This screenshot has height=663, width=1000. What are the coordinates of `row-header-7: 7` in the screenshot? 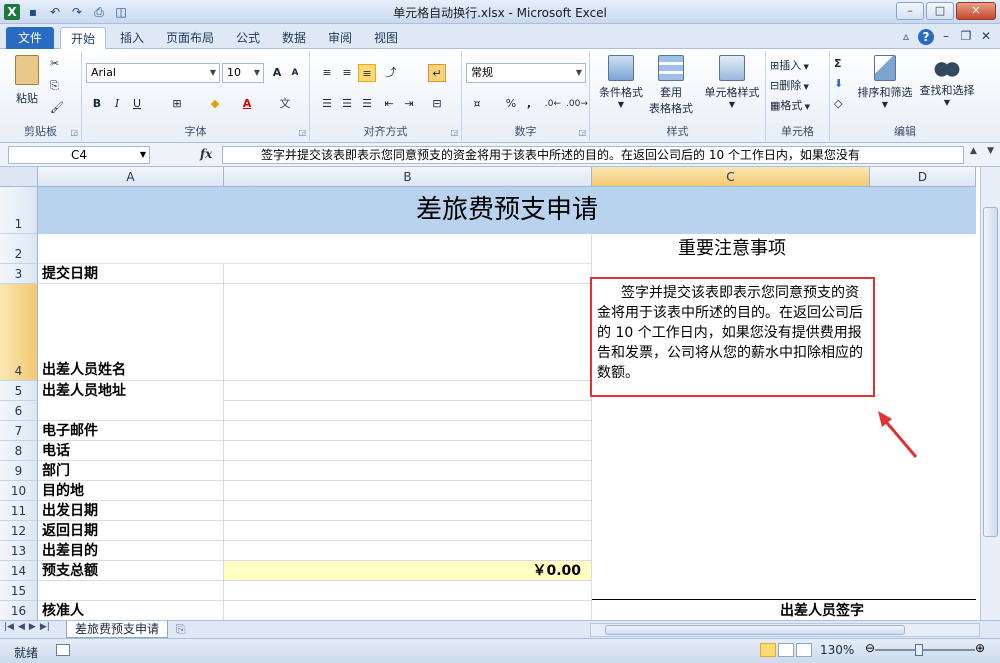 It's located at (19, 431).